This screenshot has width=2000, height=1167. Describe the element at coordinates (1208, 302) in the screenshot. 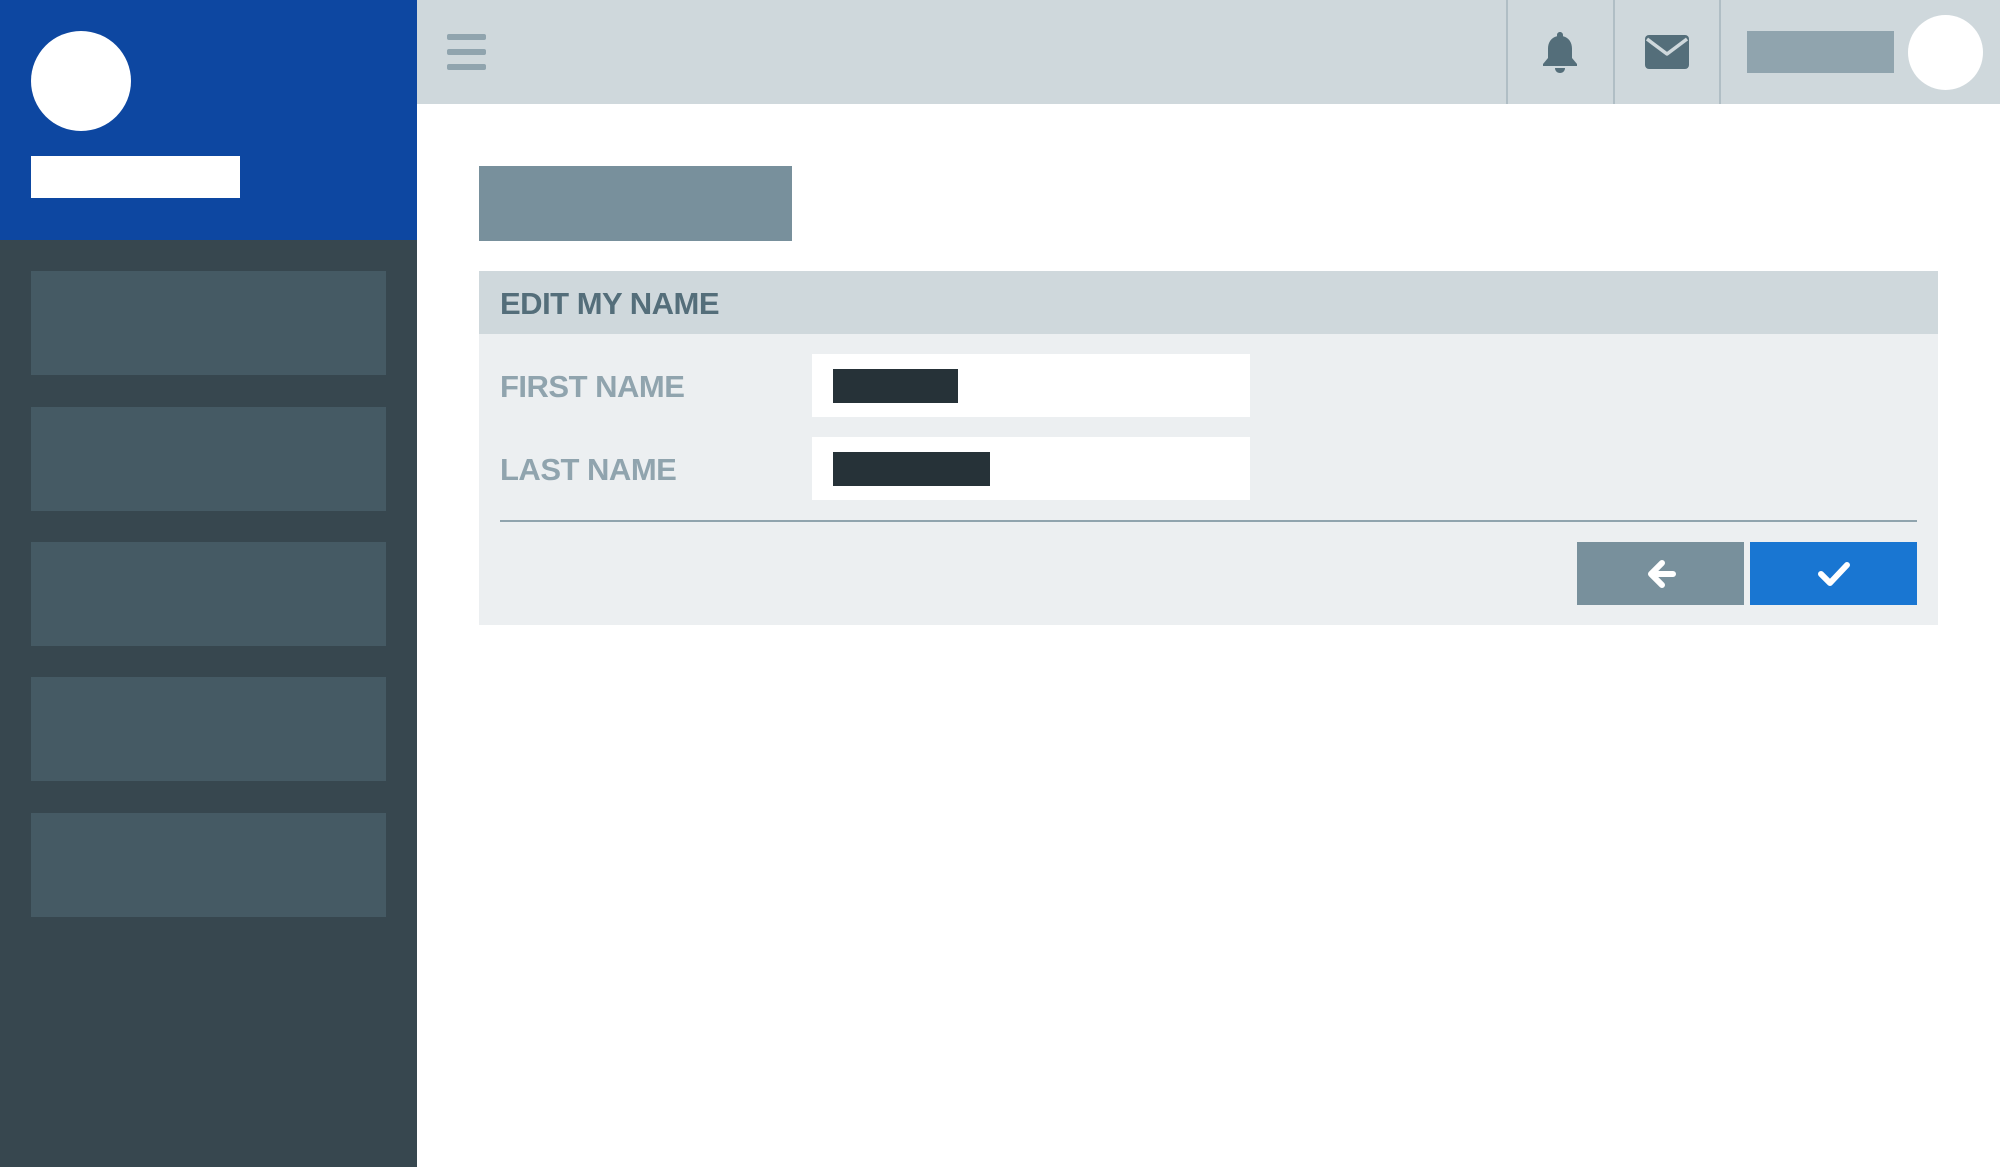

I see `panel-header: EDIT MY NAME` at that location.